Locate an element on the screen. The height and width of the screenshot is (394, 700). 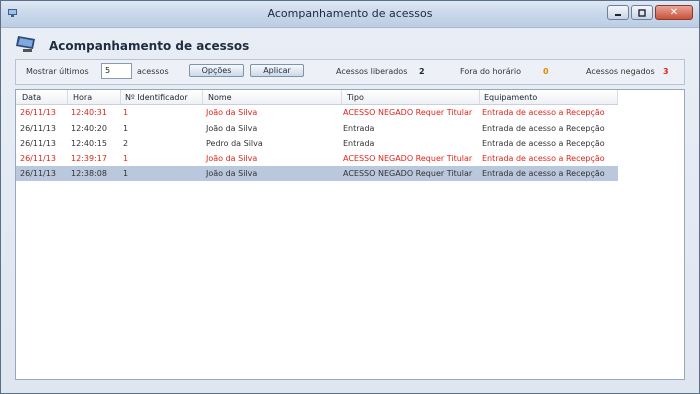
column-header-equipamento: Equipamento is located at coordinates (510, 97).